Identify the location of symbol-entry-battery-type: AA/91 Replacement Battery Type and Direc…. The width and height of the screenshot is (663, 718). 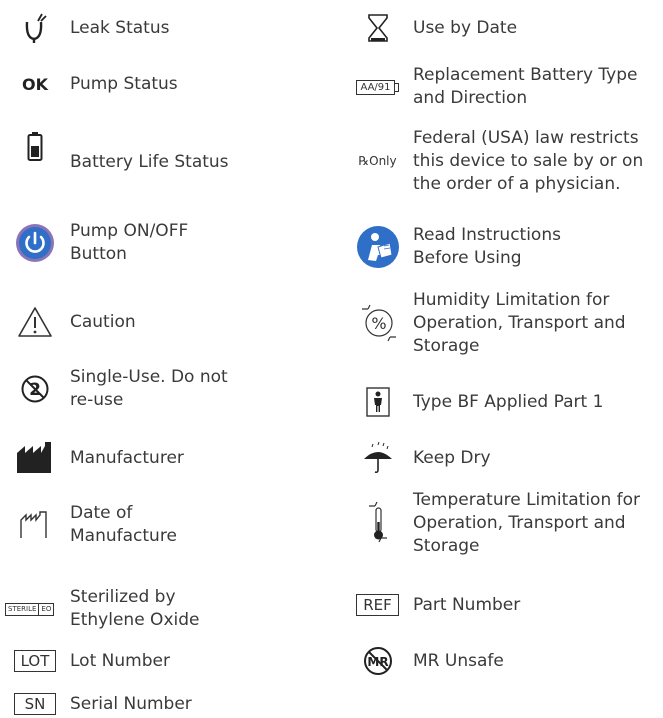
(489, 87).